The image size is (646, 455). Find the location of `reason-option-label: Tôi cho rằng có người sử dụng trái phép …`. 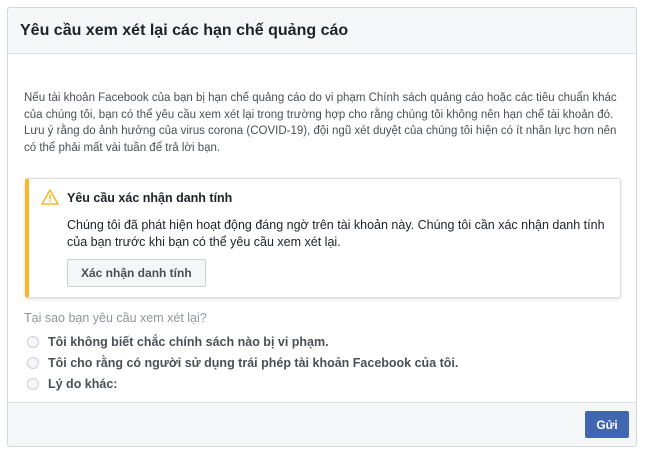

reason-option-label: Tôi cho rằng có người sử dụng trái phép … is located at coordinates (253, 362).